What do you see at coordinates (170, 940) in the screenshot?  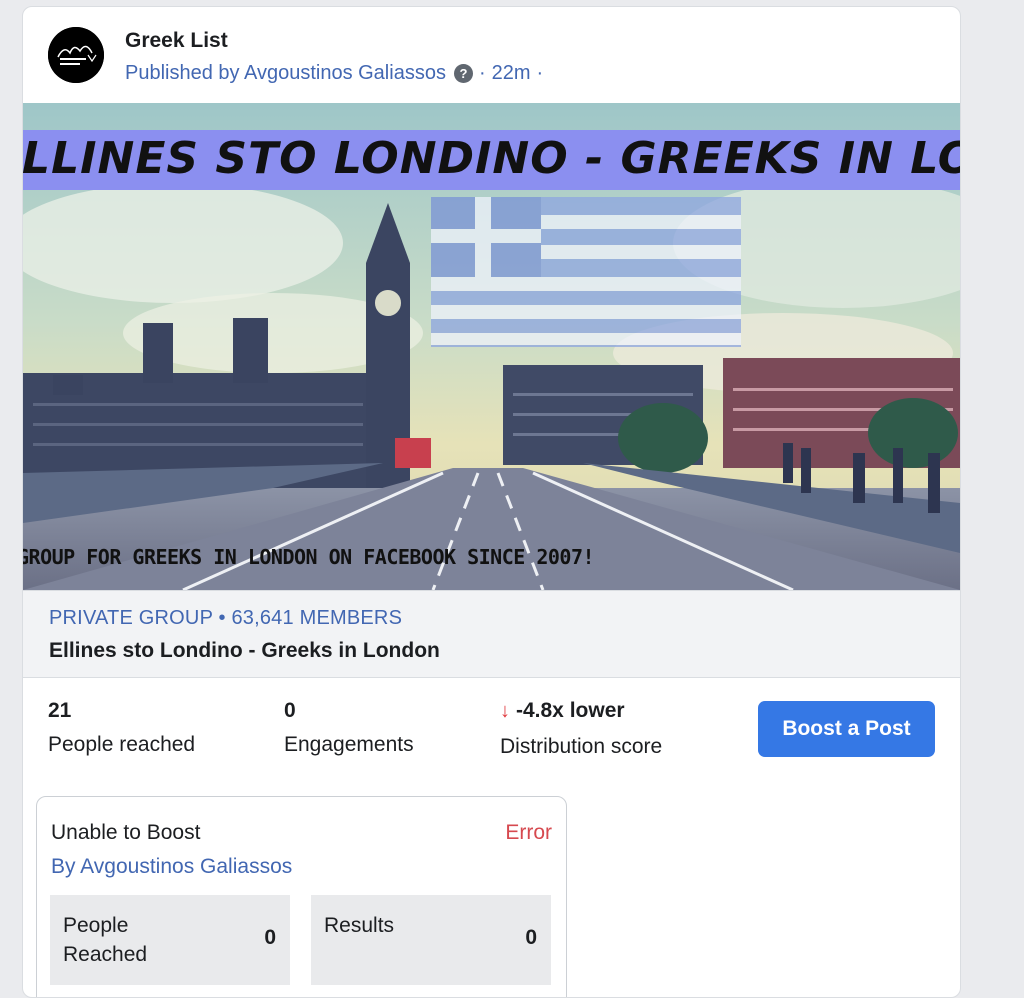 I see `people-reached-metric: People Reached 0` at bounding box center [170, 940].